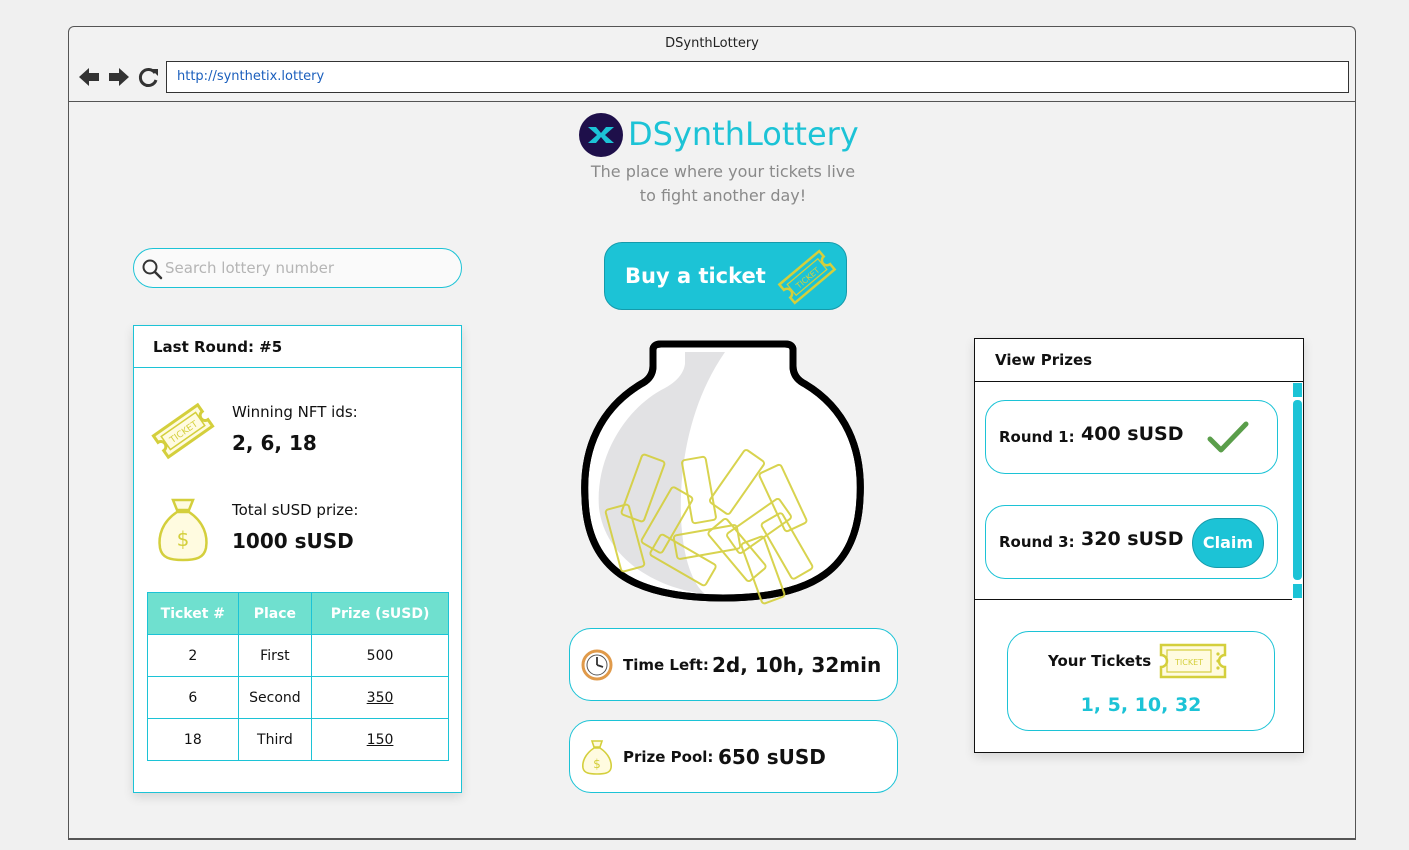 The height and width of the screenshot is (850, 1409). What do you see at coordinates (275, 655) in the screenshot?
I see `place-cell: First` at bounding box center [275, 655].